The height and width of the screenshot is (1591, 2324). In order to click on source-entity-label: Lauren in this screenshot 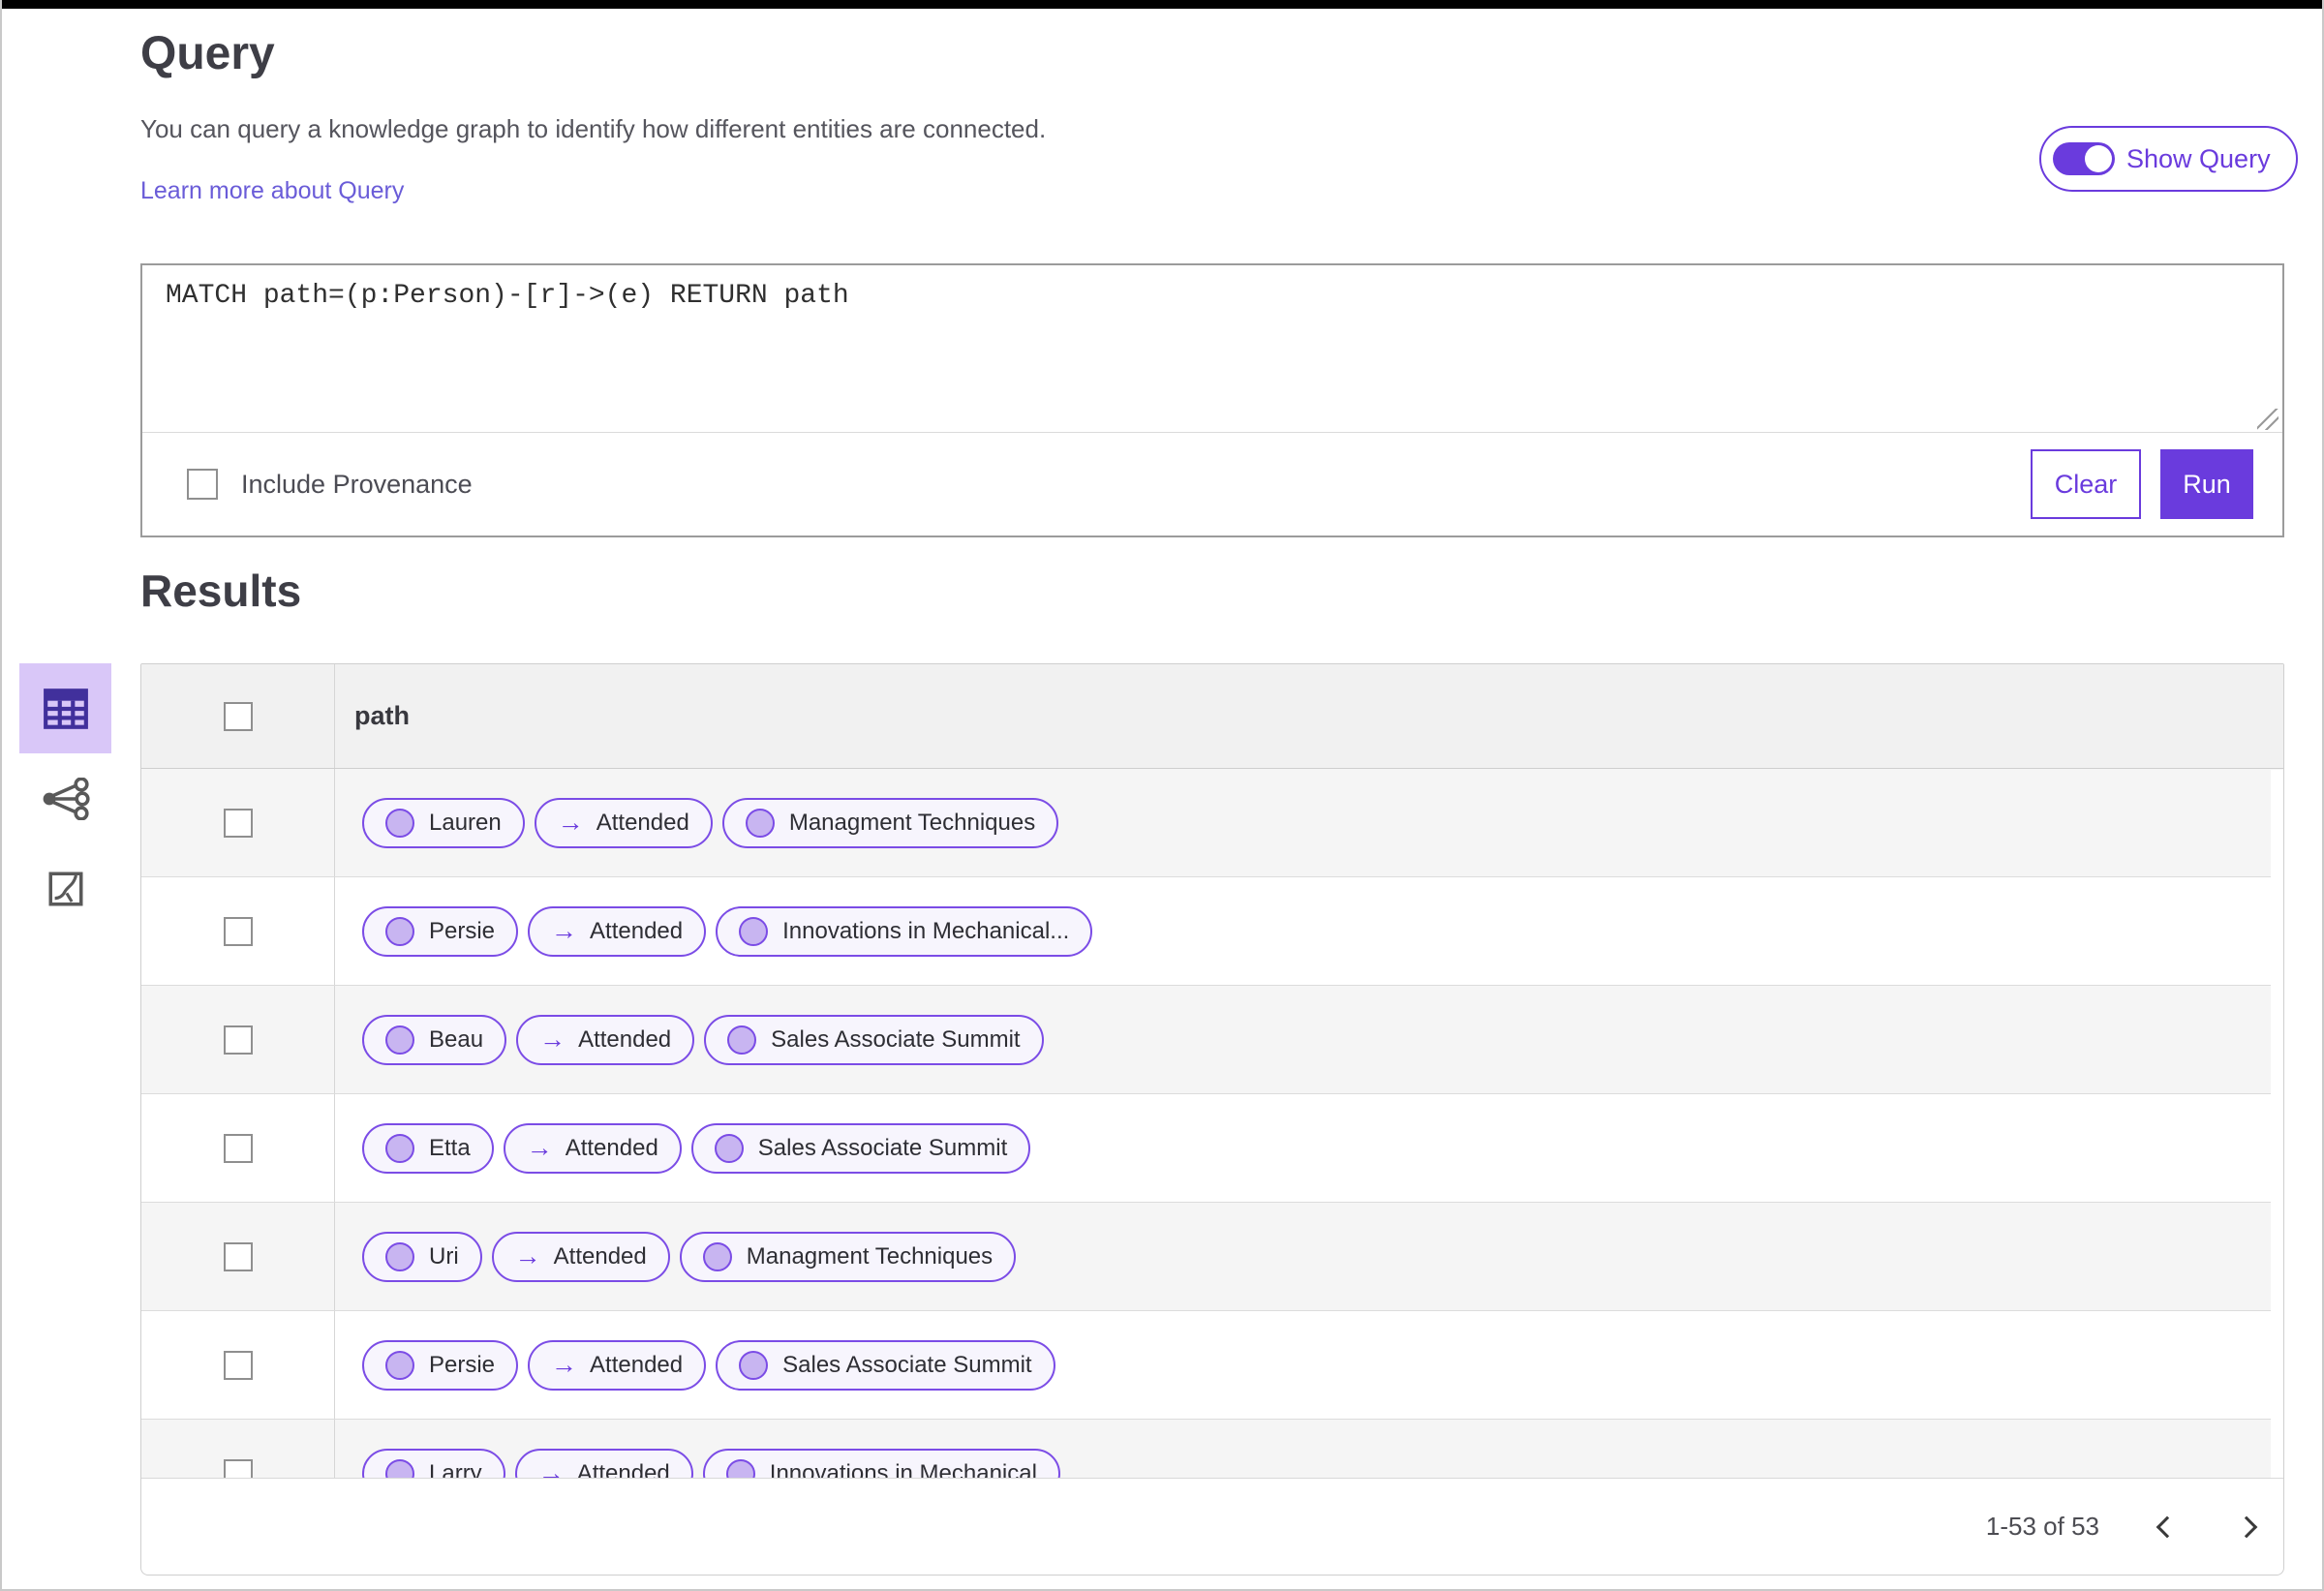, I will do `click(466, 822)`.